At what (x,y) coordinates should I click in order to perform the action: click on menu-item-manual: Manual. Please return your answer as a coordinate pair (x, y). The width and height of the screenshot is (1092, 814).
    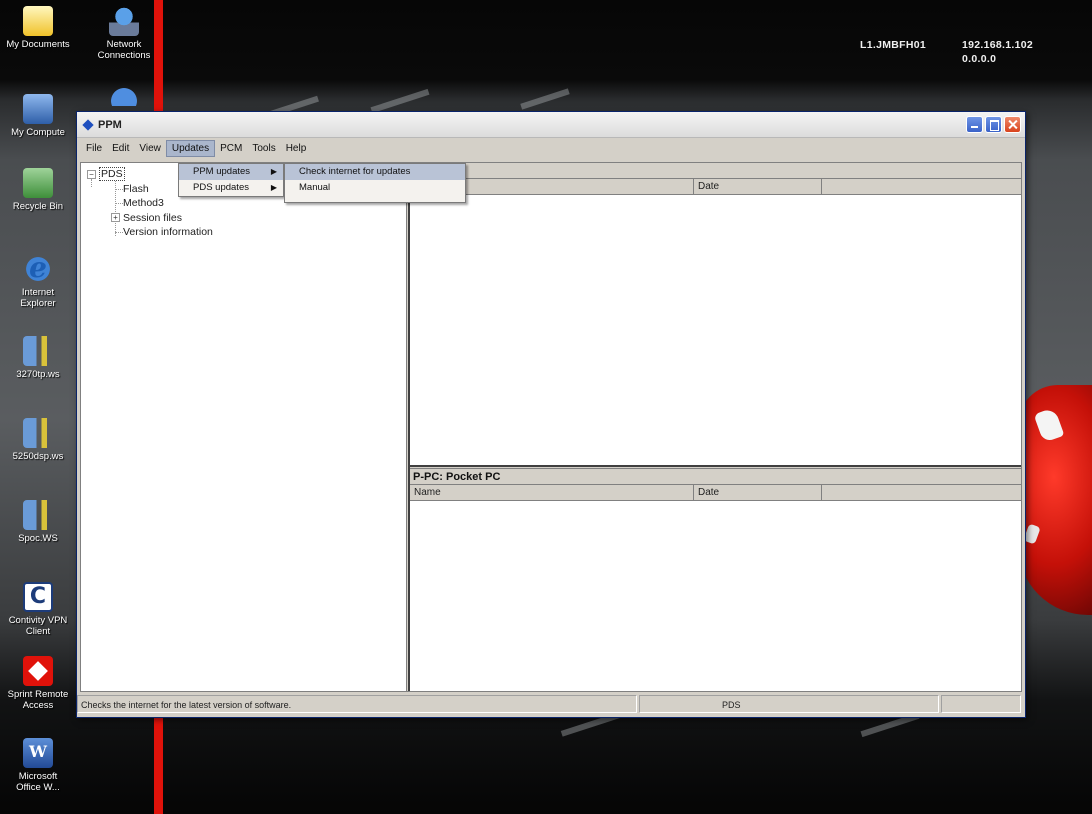
    Looking at the image, I should click on (375, 188).